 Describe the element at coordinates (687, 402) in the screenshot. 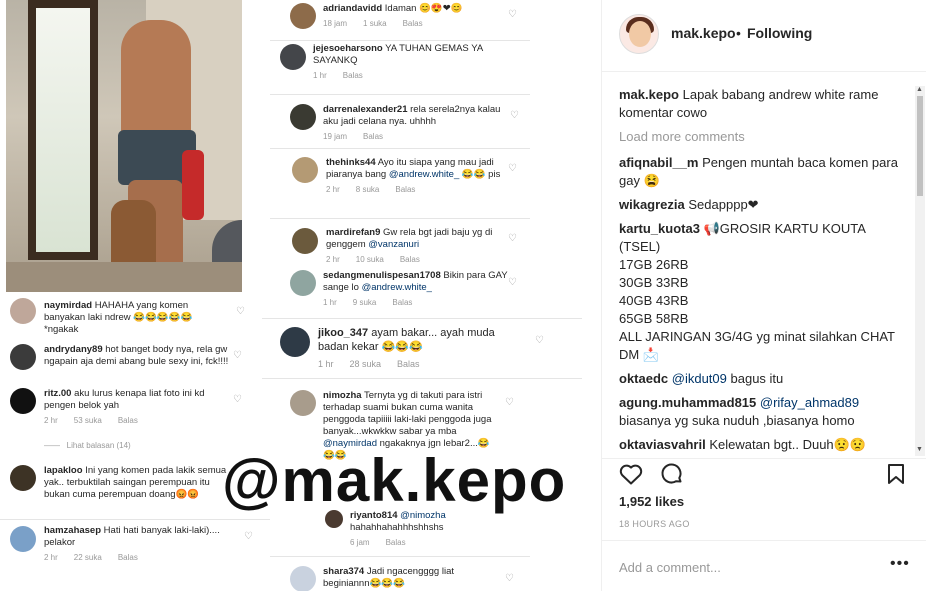

I see `comment-username: agung.muhammad815` at that location.